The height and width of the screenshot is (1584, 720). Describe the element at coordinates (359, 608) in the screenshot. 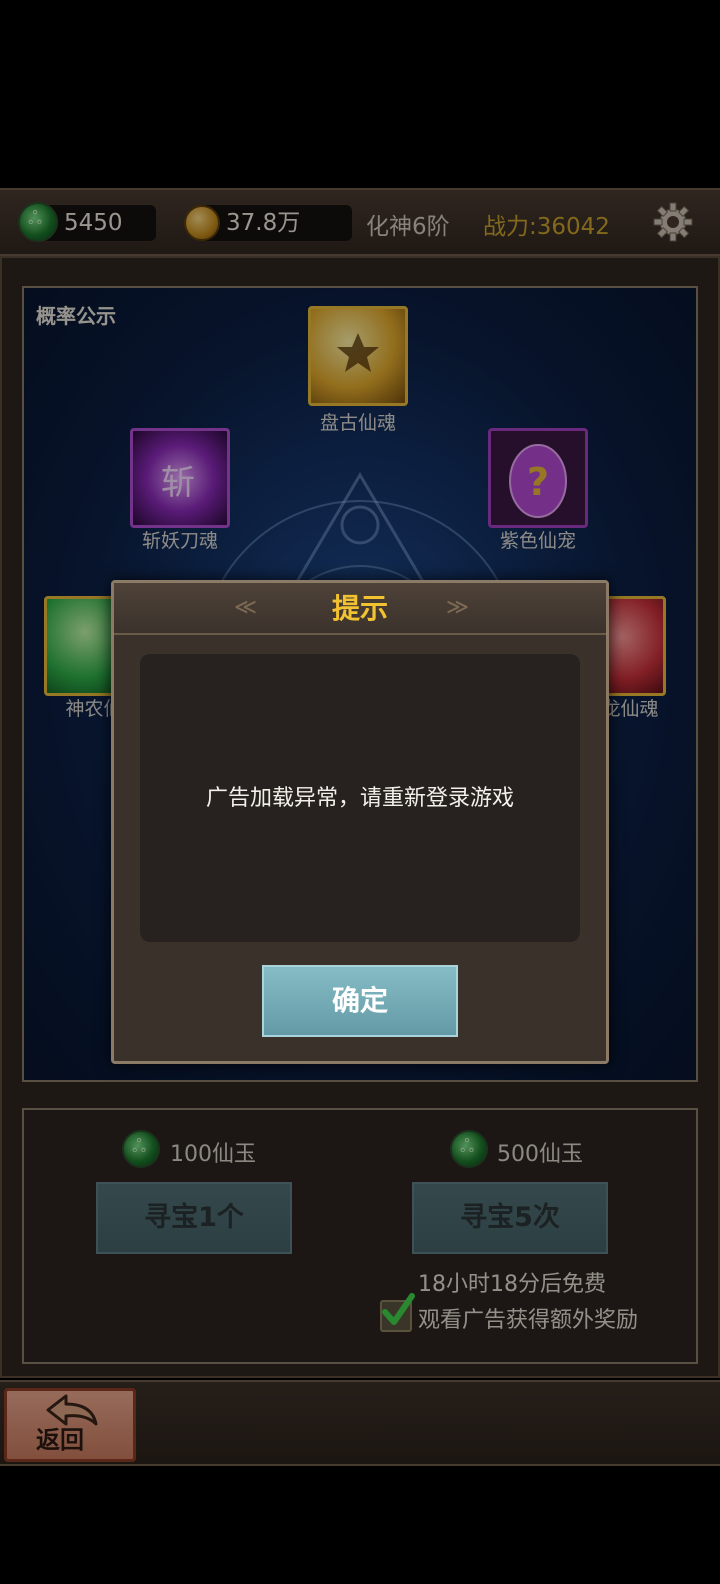

I see `dialog-title: 提示` at that location.